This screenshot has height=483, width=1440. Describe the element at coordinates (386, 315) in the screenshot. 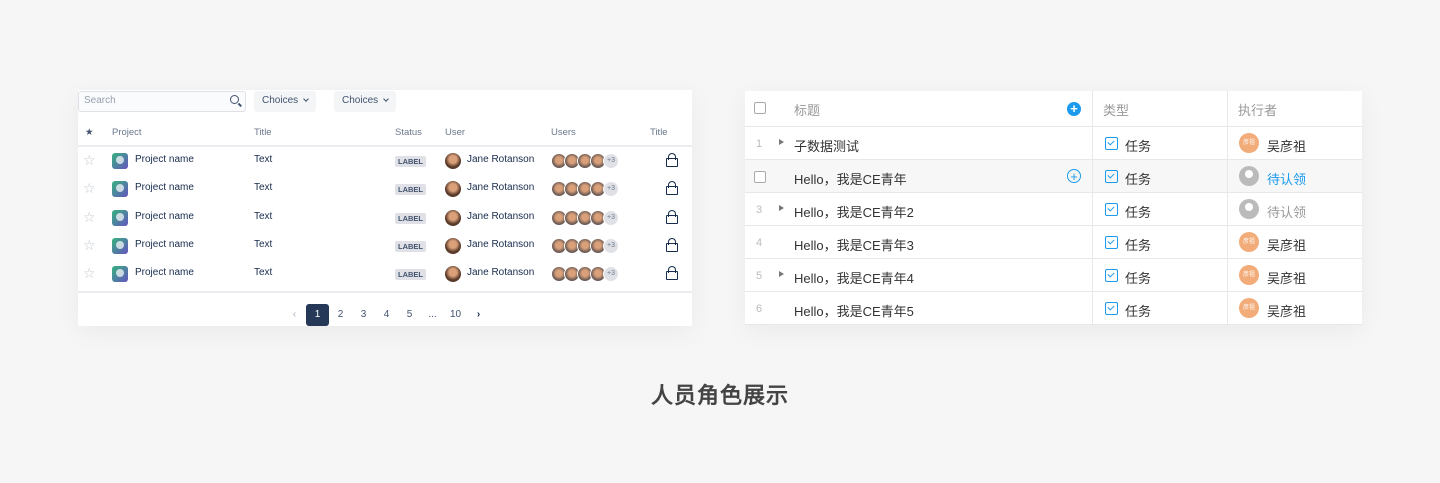

I see `page-4: 4` at that location.